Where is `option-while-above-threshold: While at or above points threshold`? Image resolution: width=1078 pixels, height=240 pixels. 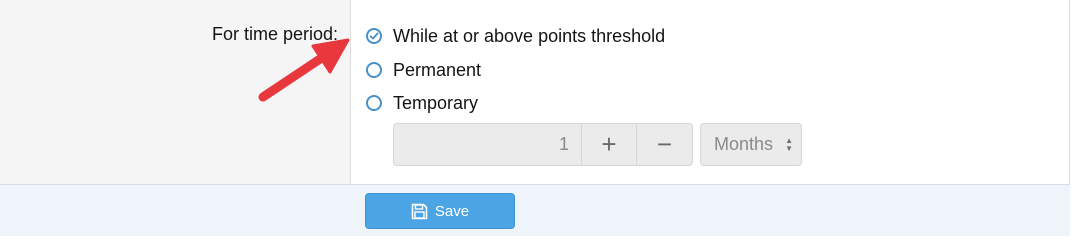
option-while-above-threshold: While at or above points threshold is located at coordinates (515, 36).